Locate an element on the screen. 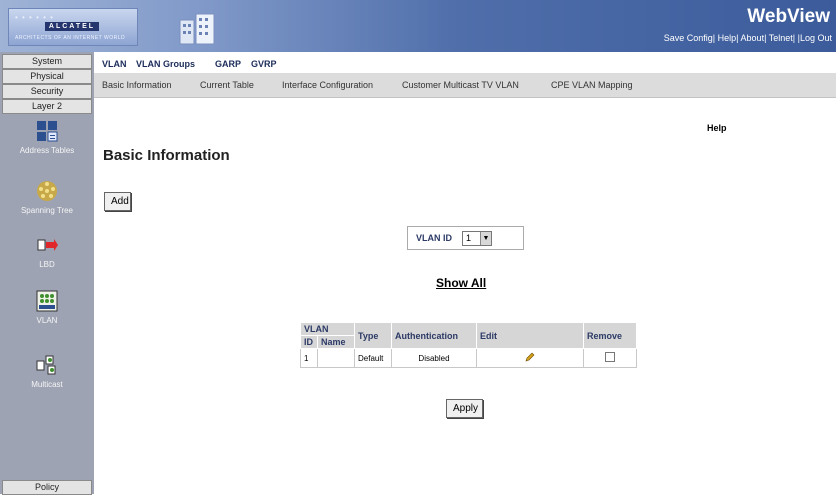  subtab-cpe-vlan-mapping: CPE VLAN Mapping is located at coordinates (592, 85).